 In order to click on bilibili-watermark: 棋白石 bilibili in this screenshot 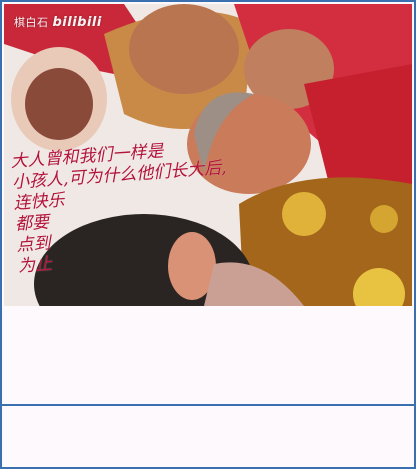, I will do `click(58, 22)`.